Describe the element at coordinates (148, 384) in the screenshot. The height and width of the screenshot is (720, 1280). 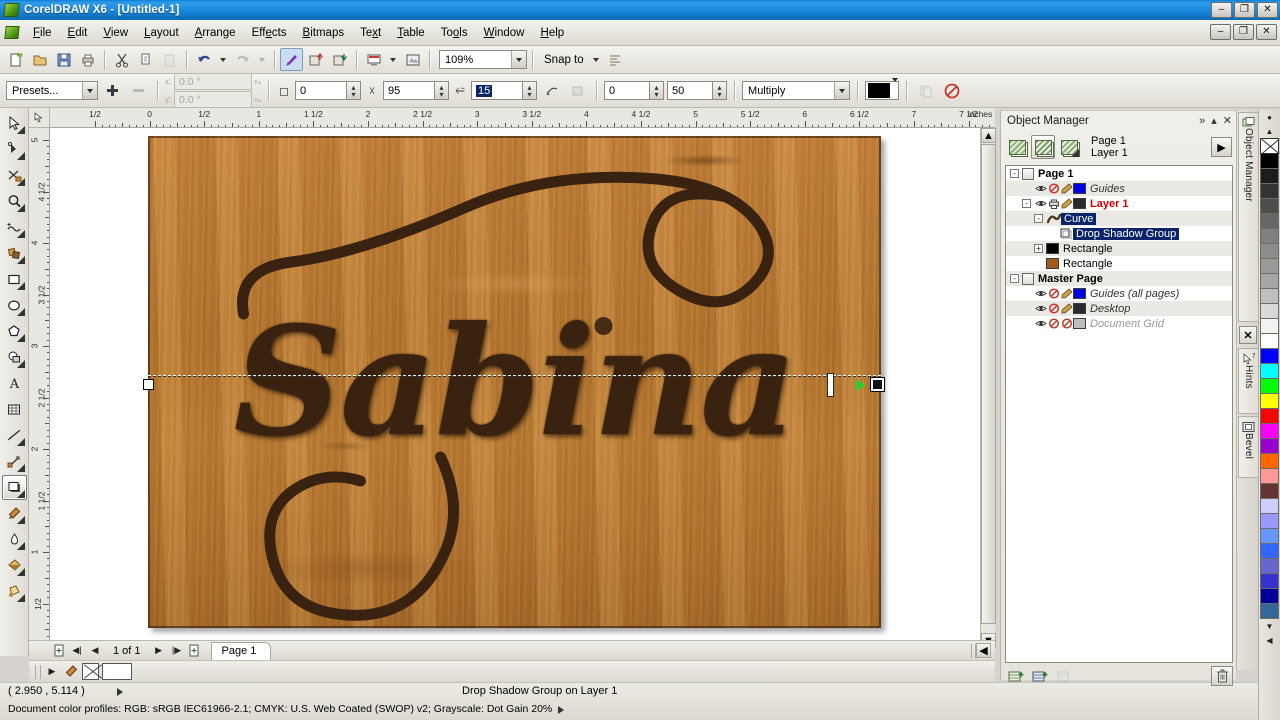
I see `selection-handle-start` at that location.